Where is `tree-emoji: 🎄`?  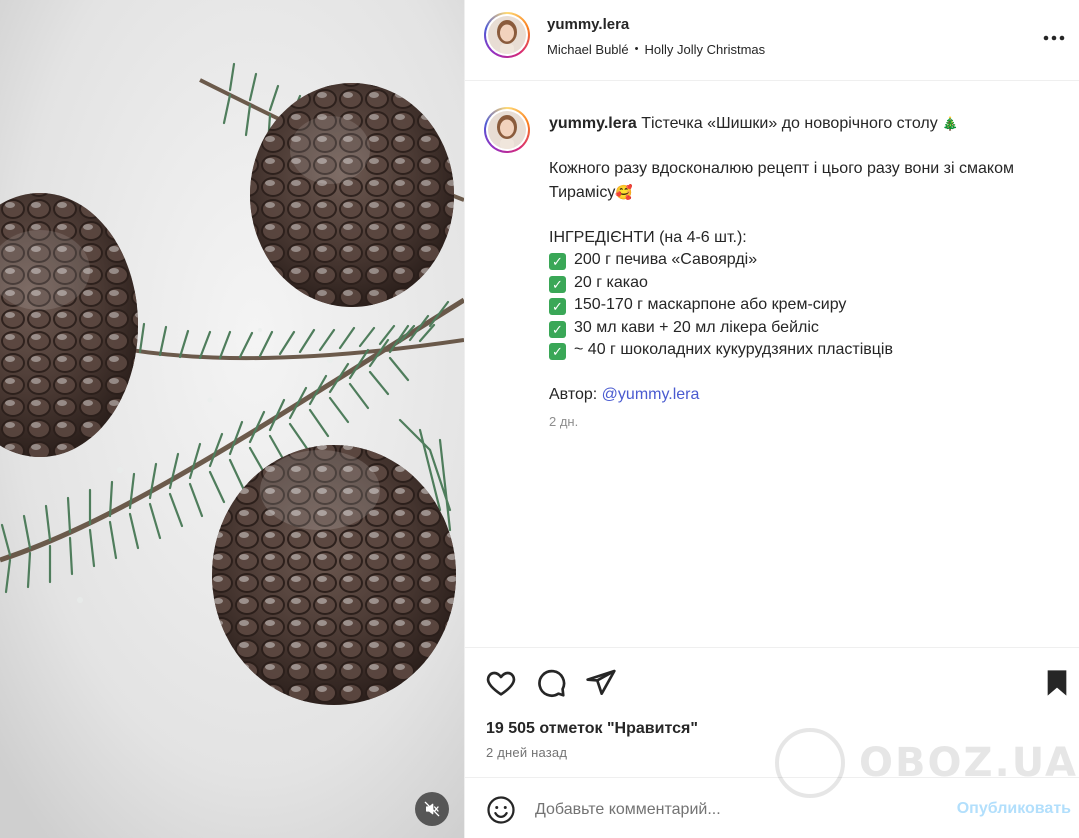 tree-emoji: 🎄 is located at coordinates (950, 123).